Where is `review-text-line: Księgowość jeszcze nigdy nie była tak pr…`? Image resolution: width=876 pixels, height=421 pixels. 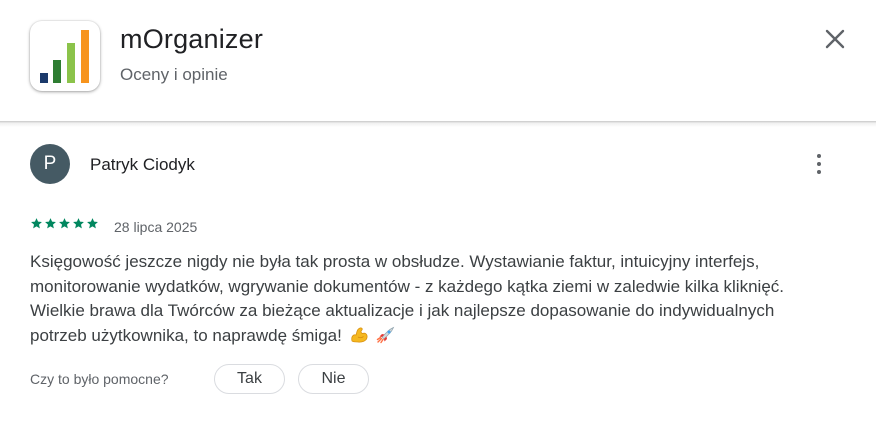 review-text-line: Księgowość jeszcze nigdy nie była tak pr… is located at coordinates (395, 261).